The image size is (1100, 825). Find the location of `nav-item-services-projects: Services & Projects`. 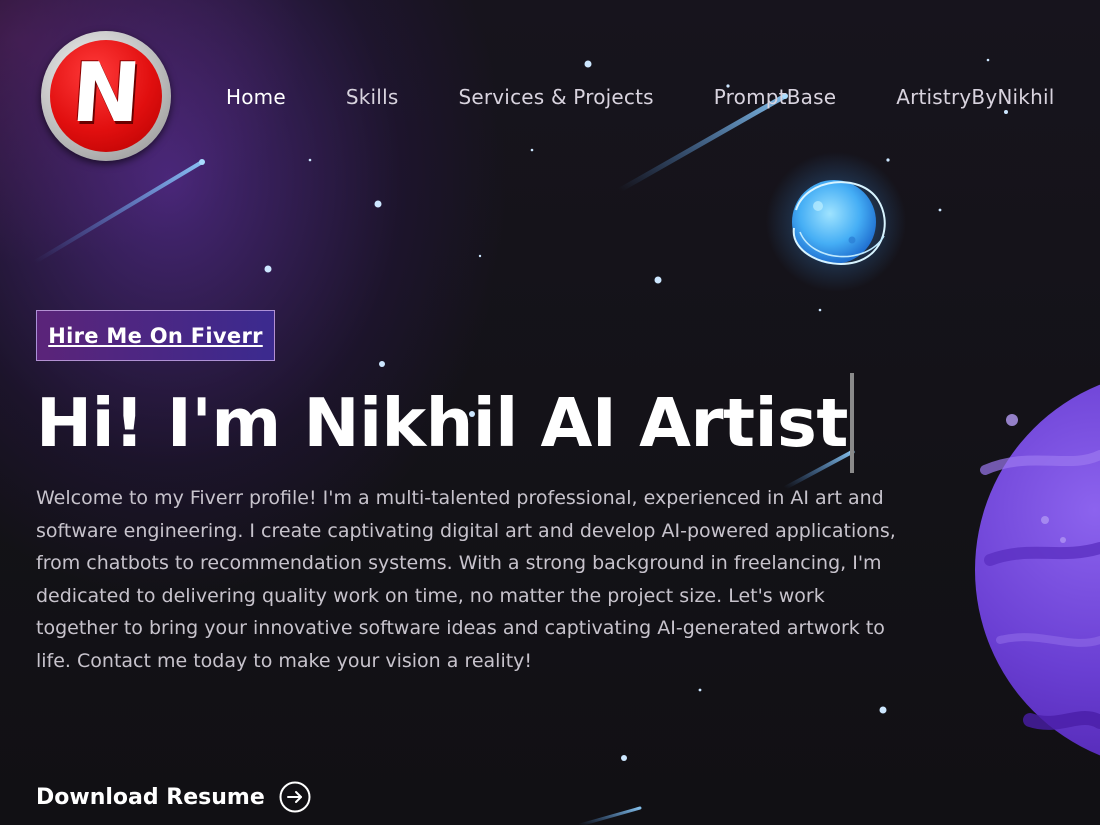

nav-item-services-projects: Services & Projects is located at coordinates (555, 97).